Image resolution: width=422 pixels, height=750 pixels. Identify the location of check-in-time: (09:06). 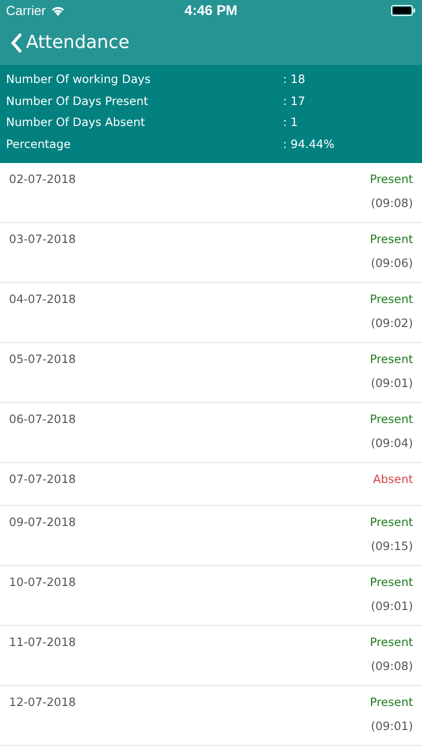
(391, 263).